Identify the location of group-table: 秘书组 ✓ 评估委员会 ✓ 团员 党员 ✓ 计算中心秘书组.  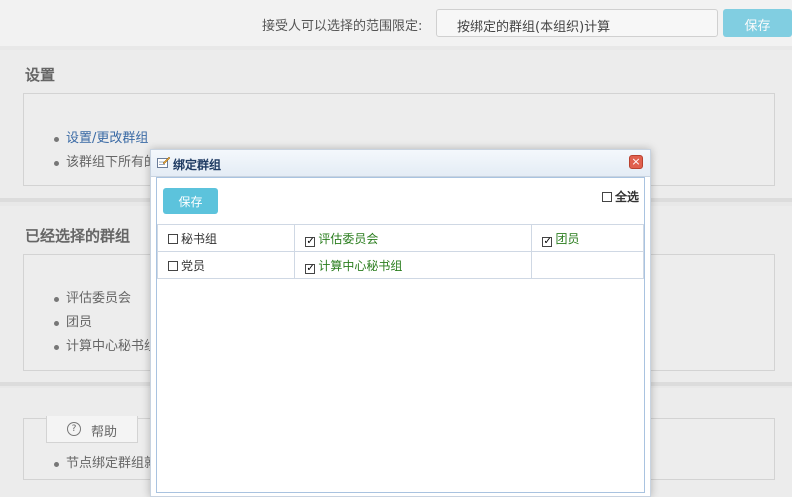
(400, 251).